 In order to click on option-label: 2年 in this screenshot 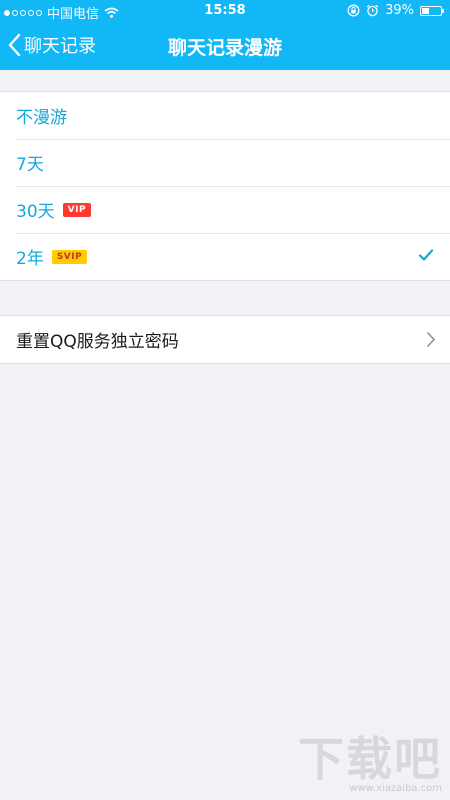, I will do `click(30, 259)`.